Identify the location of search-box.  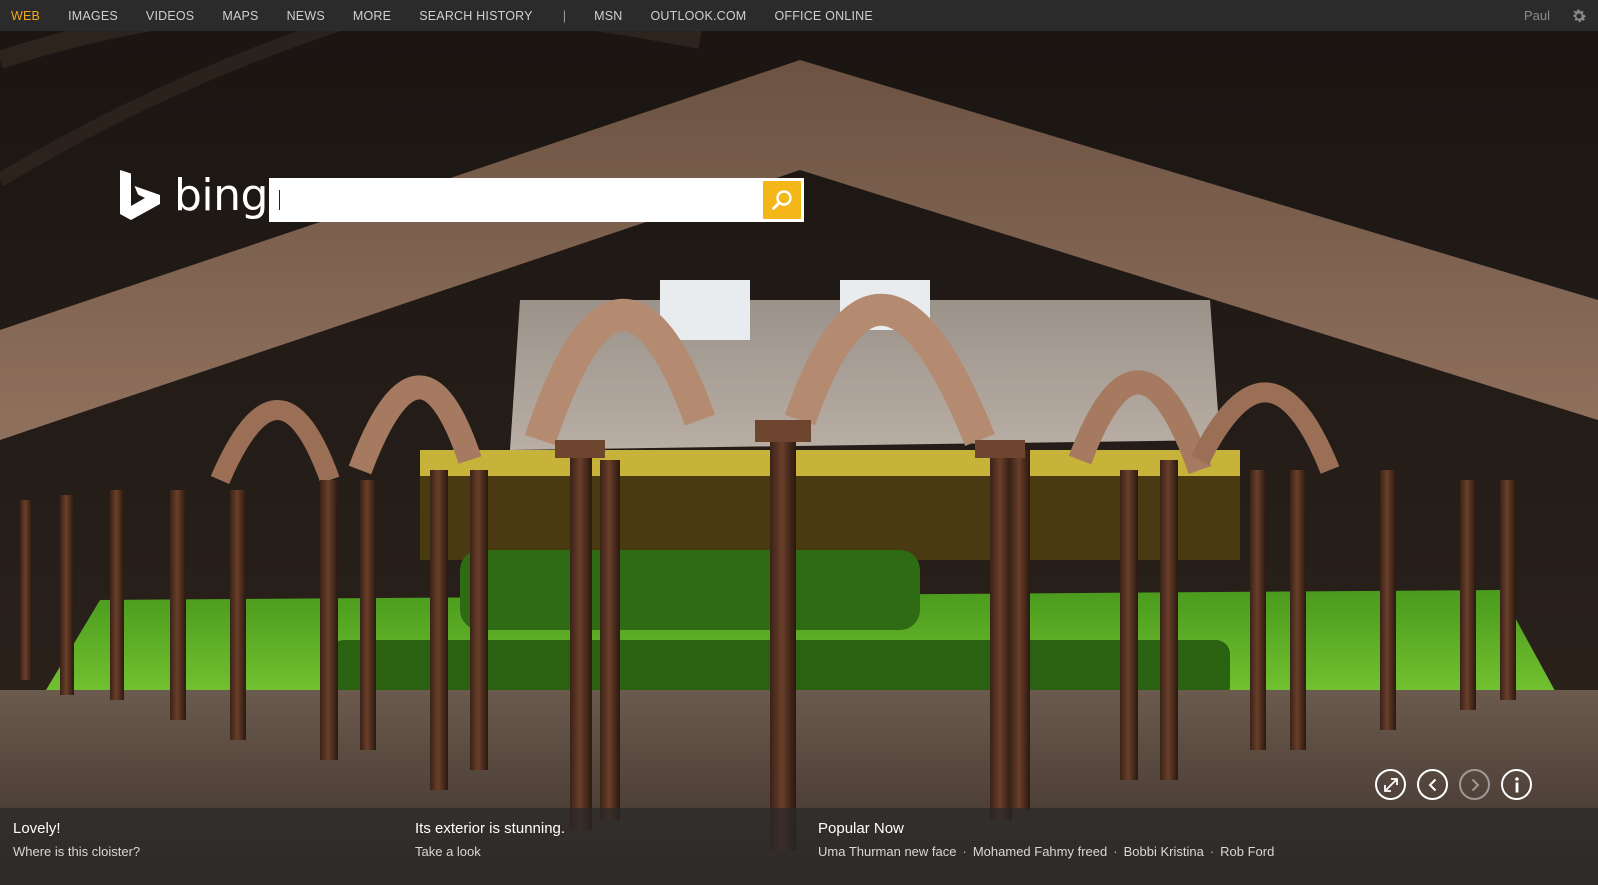
(536, 200).